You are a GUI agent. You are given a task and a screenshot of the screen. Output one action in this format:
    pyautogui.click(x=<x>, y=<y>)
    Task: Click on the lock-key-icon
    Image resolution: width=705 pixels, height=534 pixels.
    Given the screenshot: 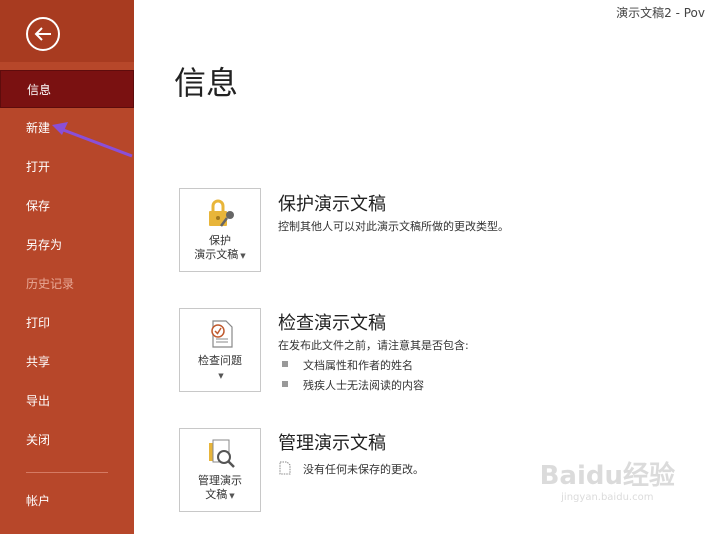 What is the action you would take?
    pyautogui.click(x=221, y=213)
    